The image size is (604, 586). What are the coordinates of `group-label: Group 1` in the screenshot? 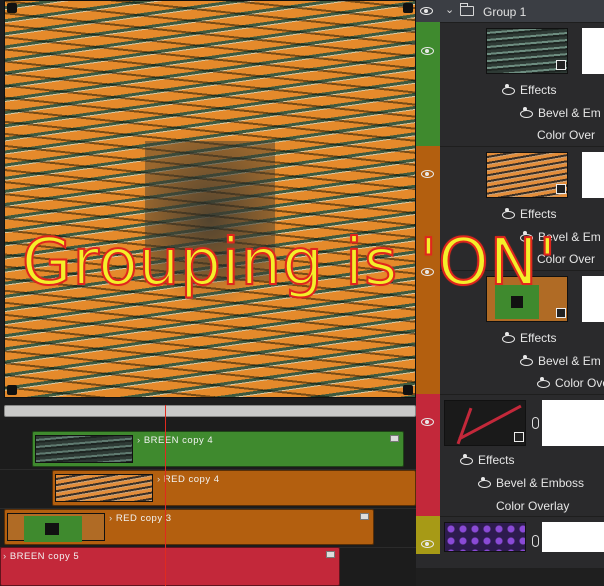 It's located at (505, 12).